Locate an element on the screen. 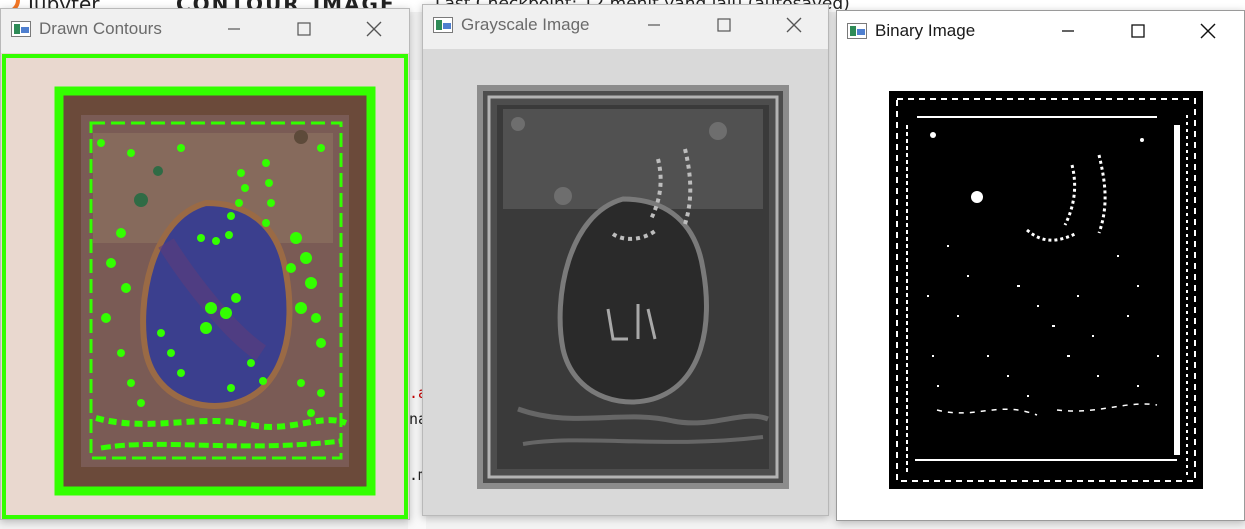 The height and width of the screenshot is (529, 1245). title-bar: Drawn Contours is located at coordinates (205, 29).